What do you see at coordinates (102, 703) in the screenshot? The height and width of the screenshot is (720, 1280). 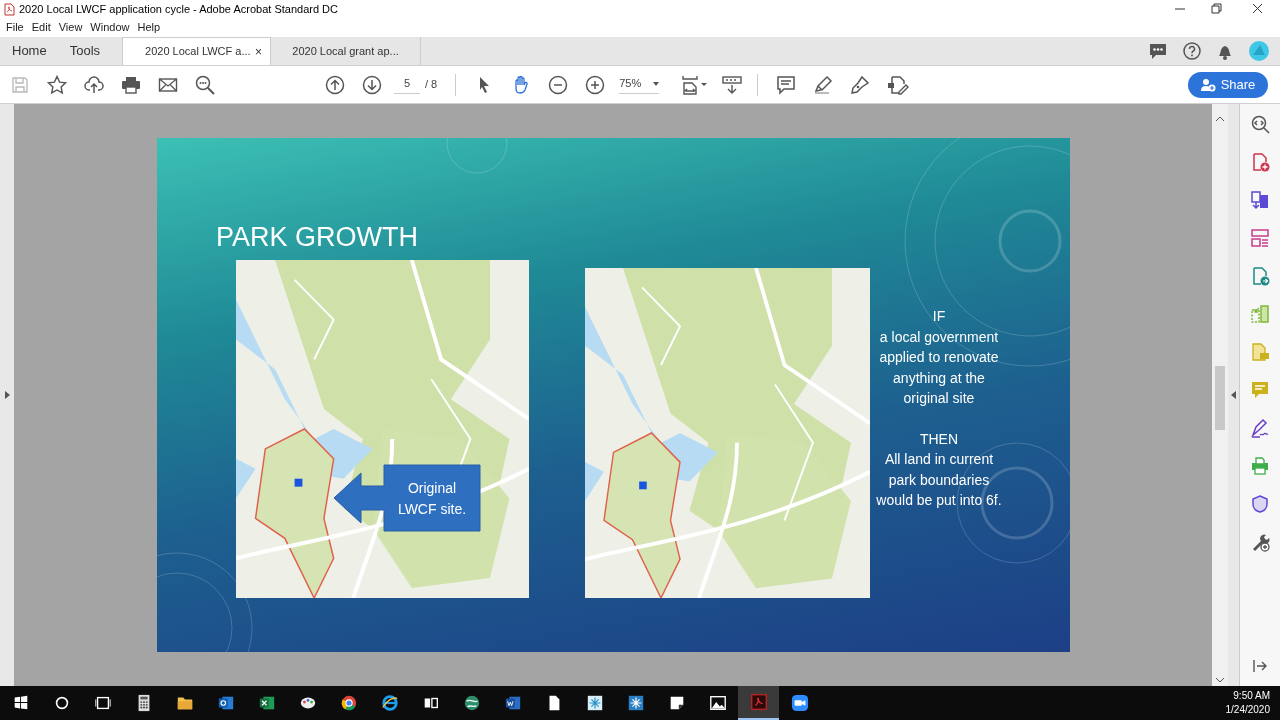 I see `task-view-icon` at bounding box center [102, 703].